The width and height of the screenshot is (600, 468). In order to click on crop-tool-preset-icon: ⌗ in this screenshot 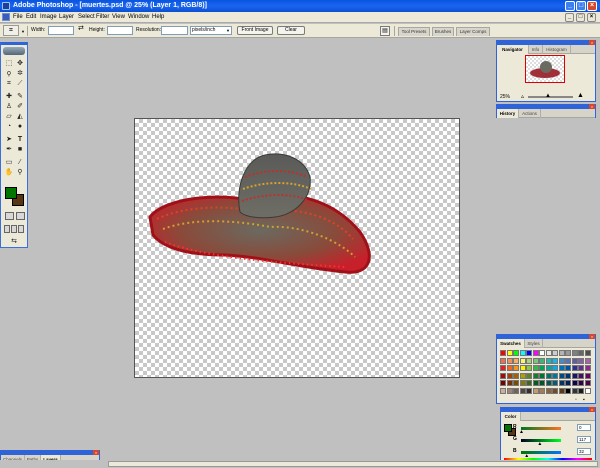, I will do `click(11, 30)`.